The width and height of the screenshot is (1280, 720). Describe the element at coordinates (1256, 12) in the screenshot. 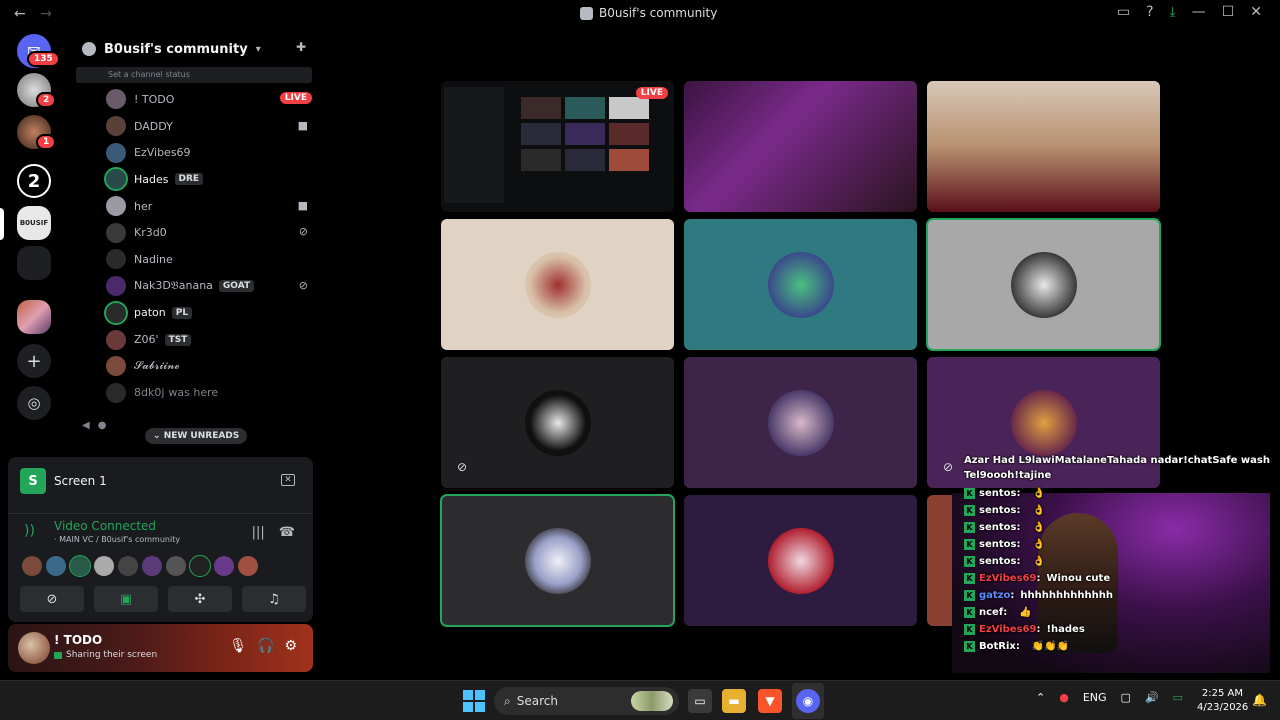

I see `close-button: ✕` at that location.